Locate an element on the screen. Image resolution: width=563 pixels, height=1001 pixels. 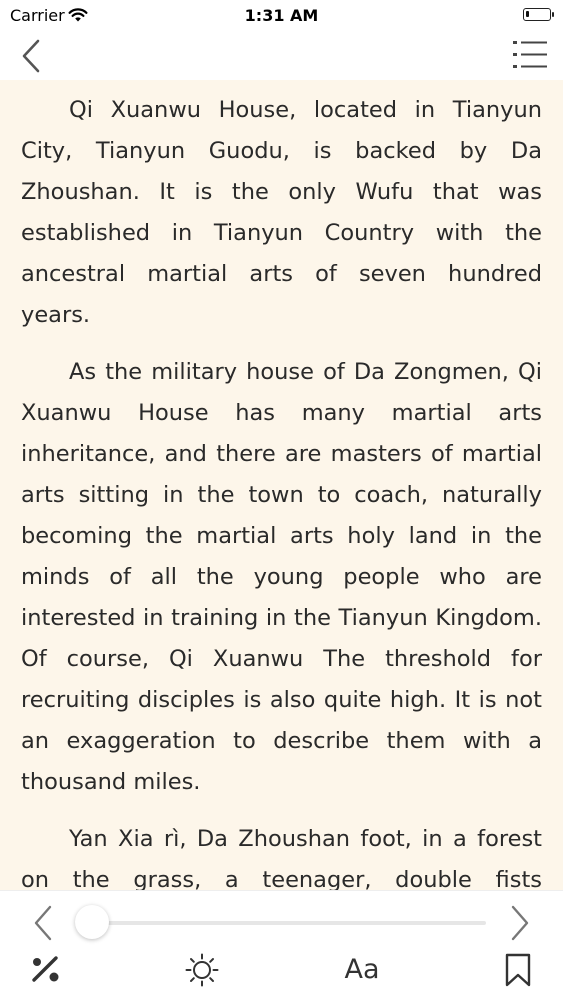
list-icon is located at coordinates (531, 55).